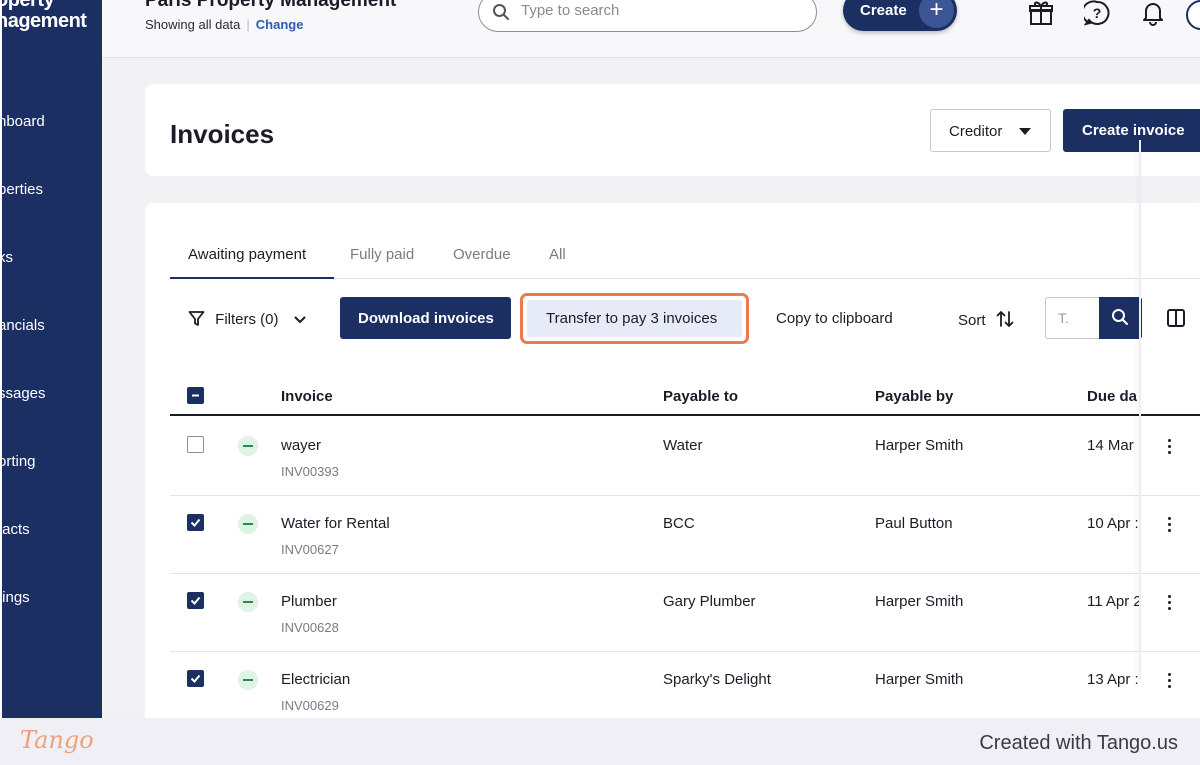  I want to click on search-icon, so click(501, 12).